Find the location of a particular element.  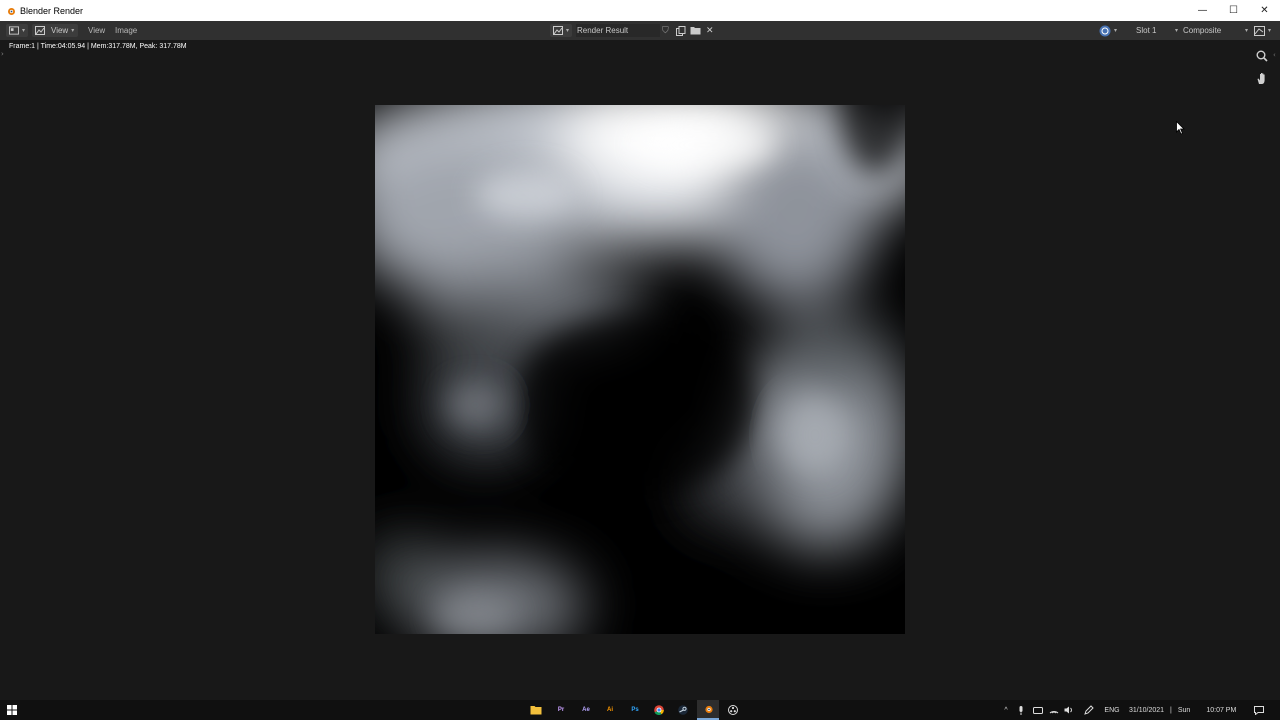

fake-user-shield-icon: ⛉ is located at coordinates (665, 30).